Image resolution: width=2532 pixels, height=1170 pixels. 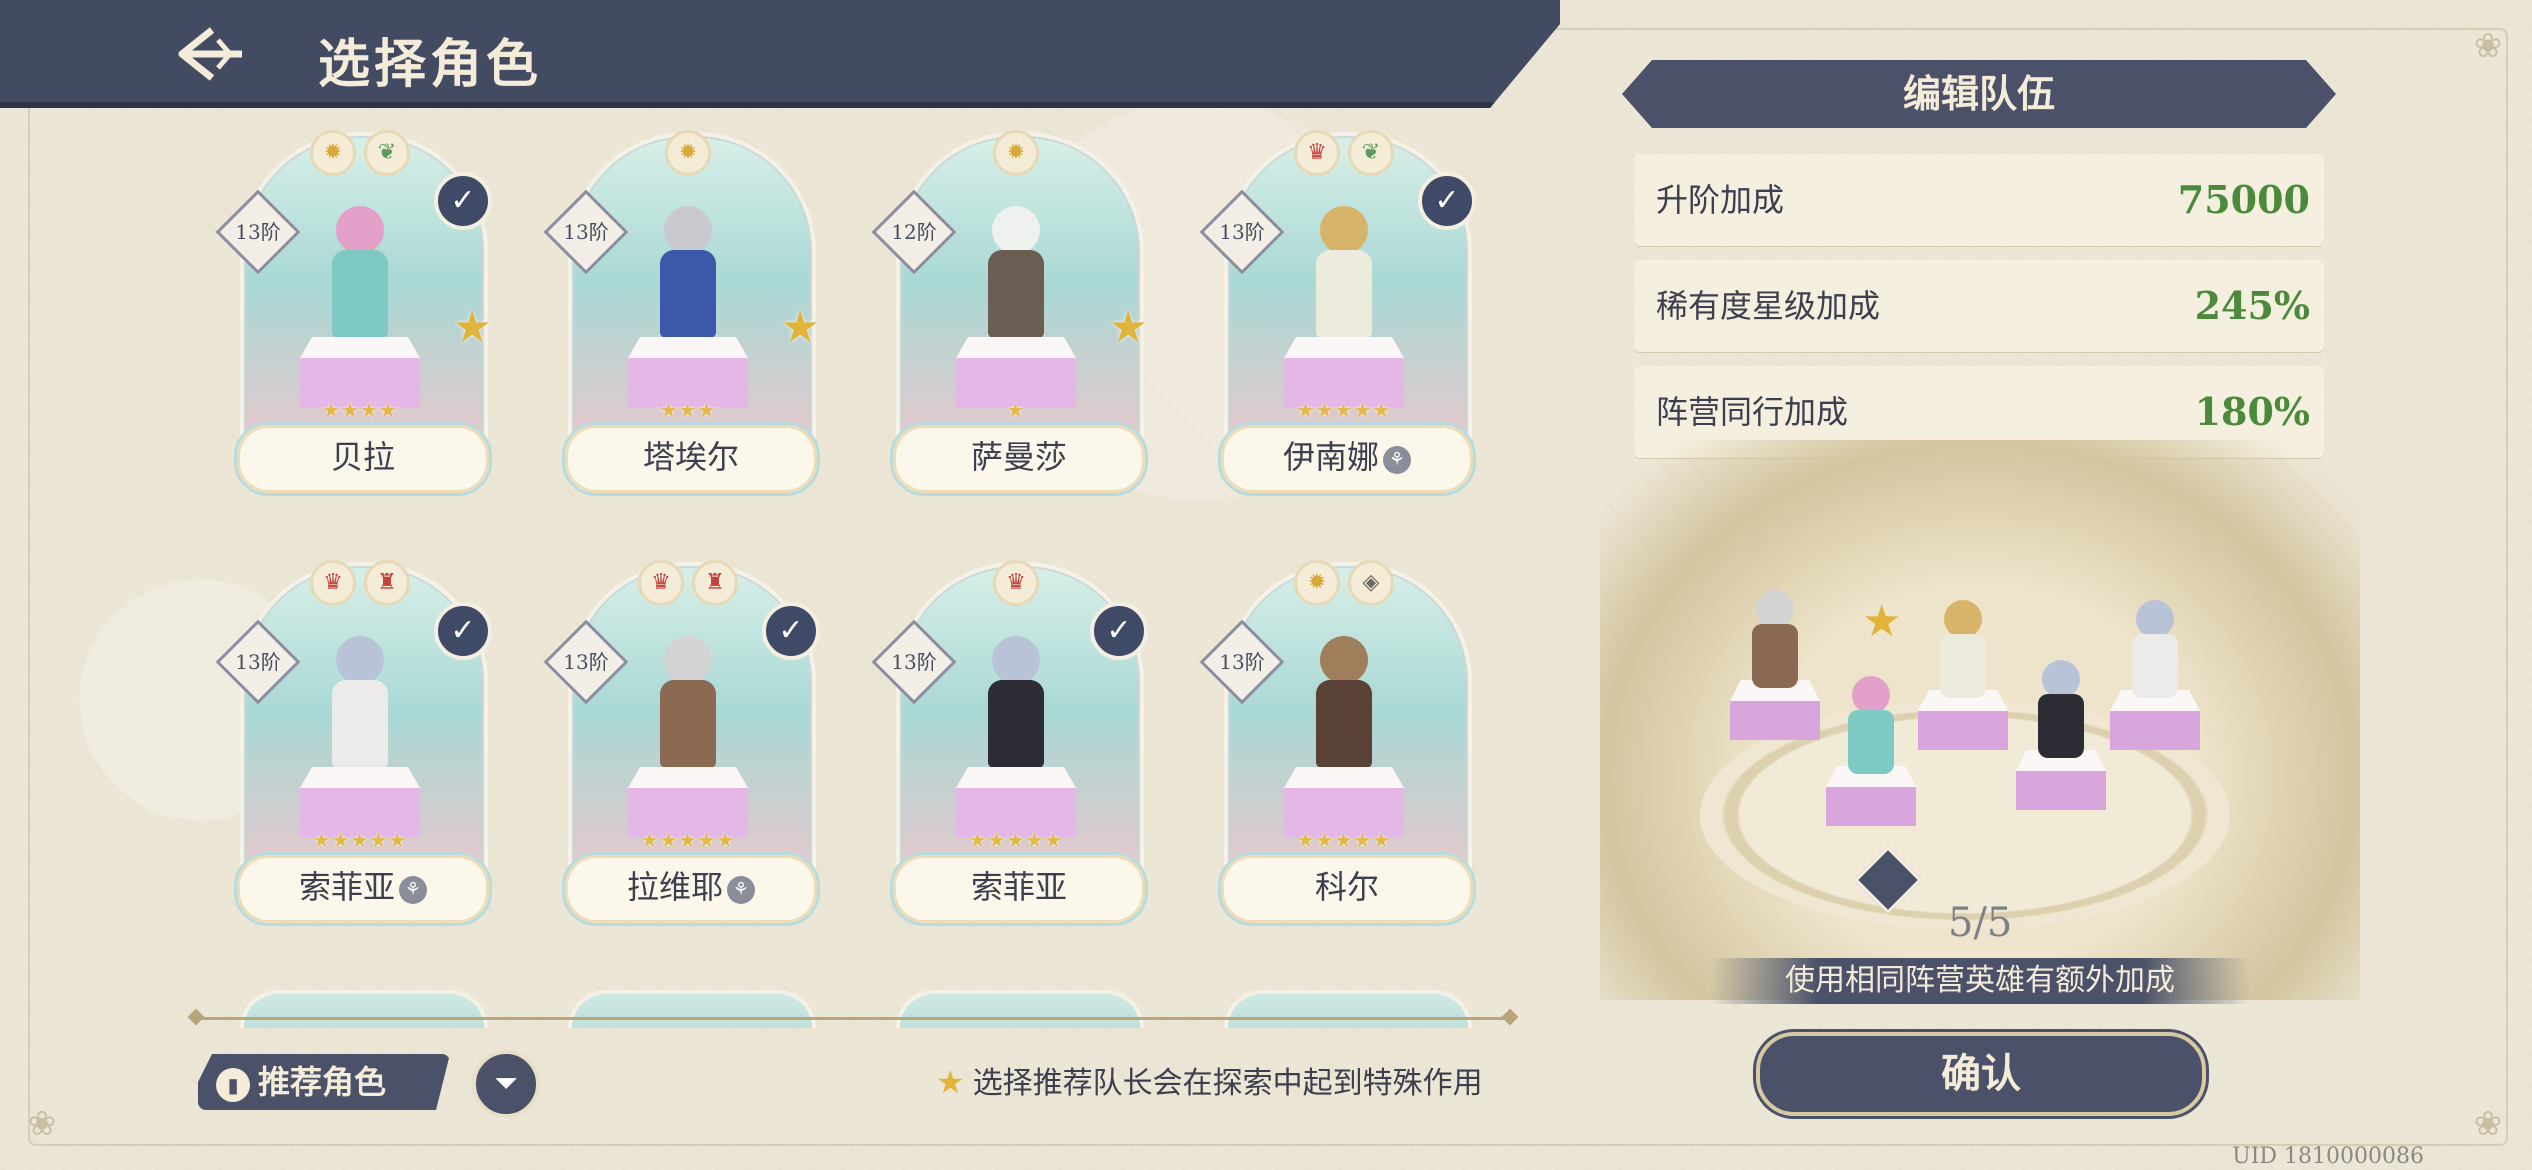 I want to click on edit-team-title: 编辑队伍, so click(x=1978, y=93).